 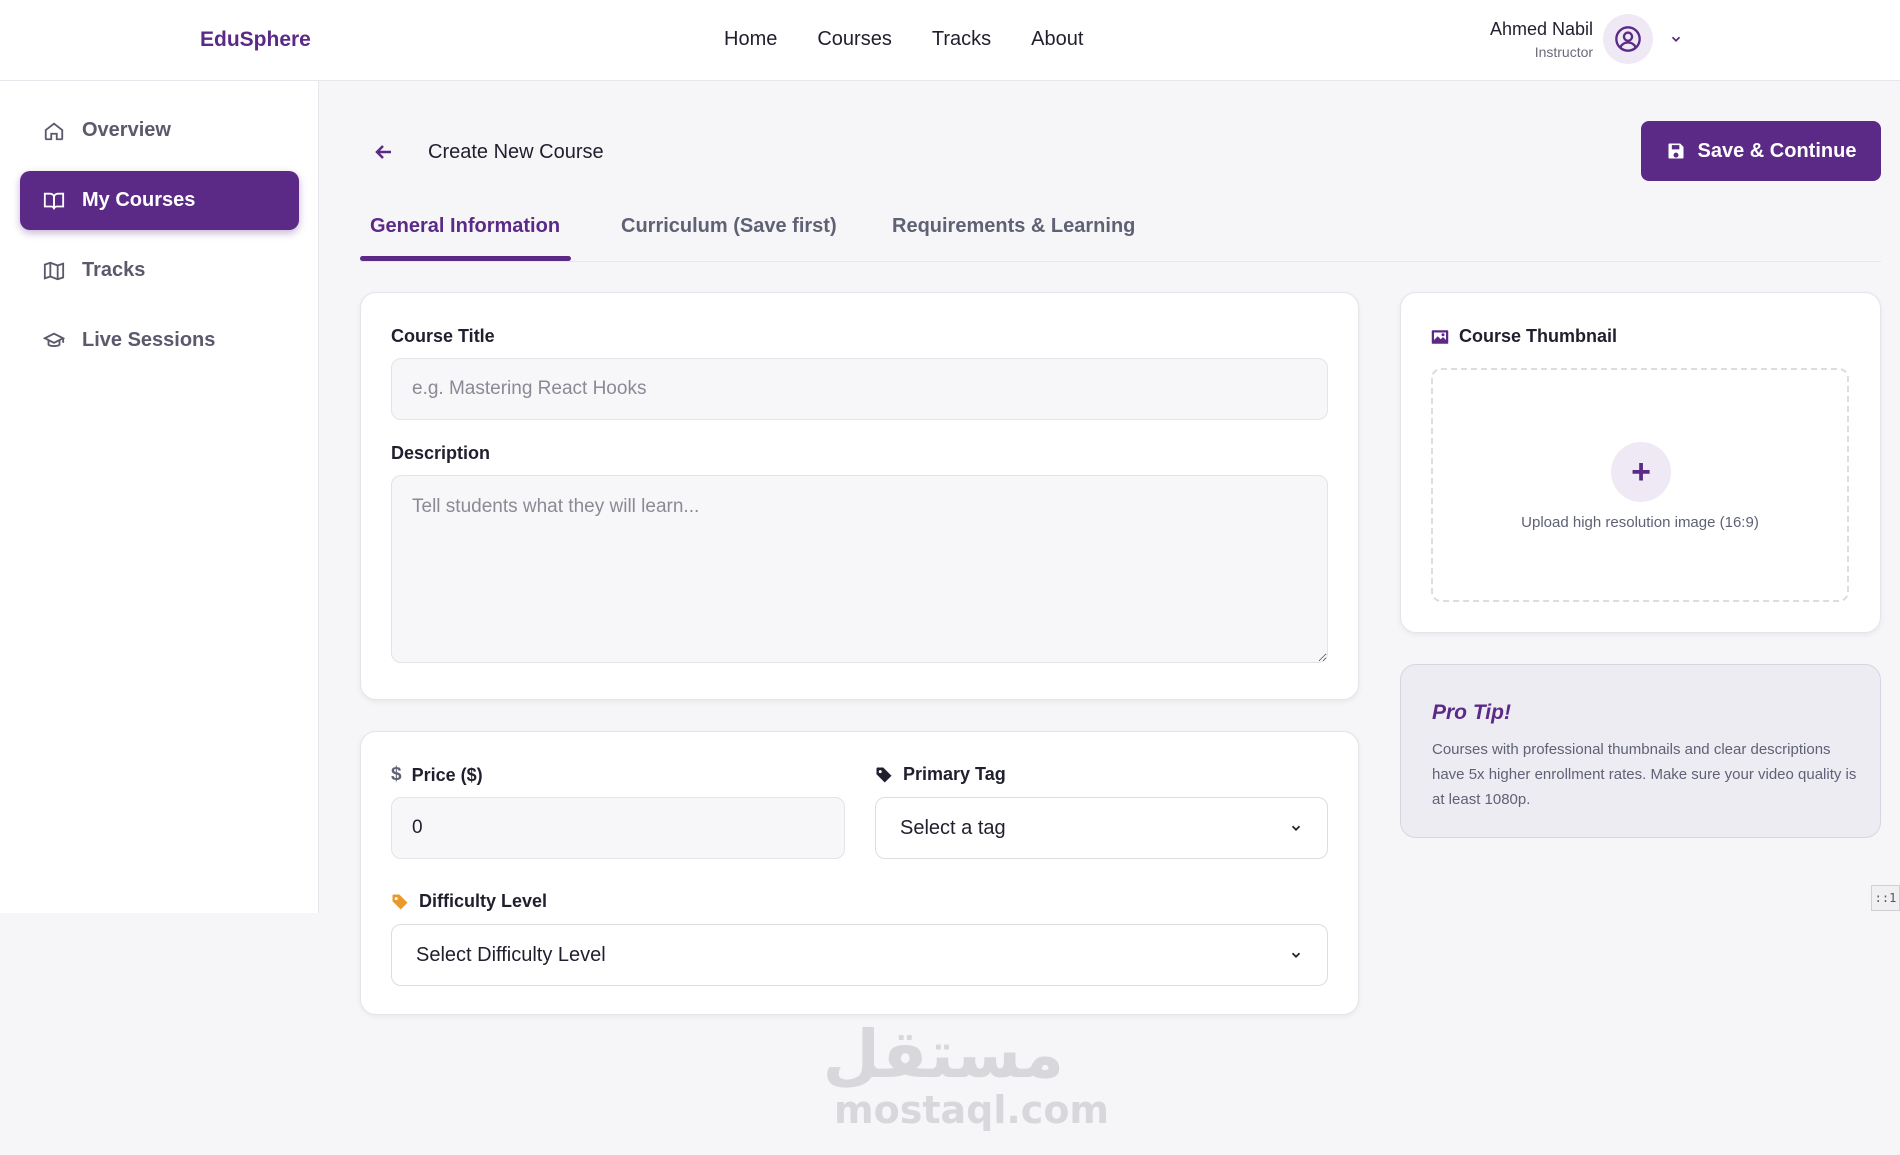 What do you see at coordinates (384, 152) in the screenshot?
I see `back-arrow-icon` at bounding box center [384, 152].